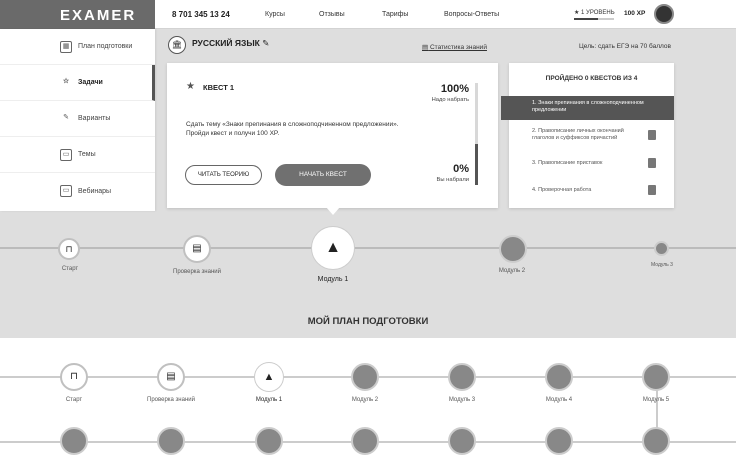  I want to click on timeline-label-module3: Модуль 3, so click(662, 265).